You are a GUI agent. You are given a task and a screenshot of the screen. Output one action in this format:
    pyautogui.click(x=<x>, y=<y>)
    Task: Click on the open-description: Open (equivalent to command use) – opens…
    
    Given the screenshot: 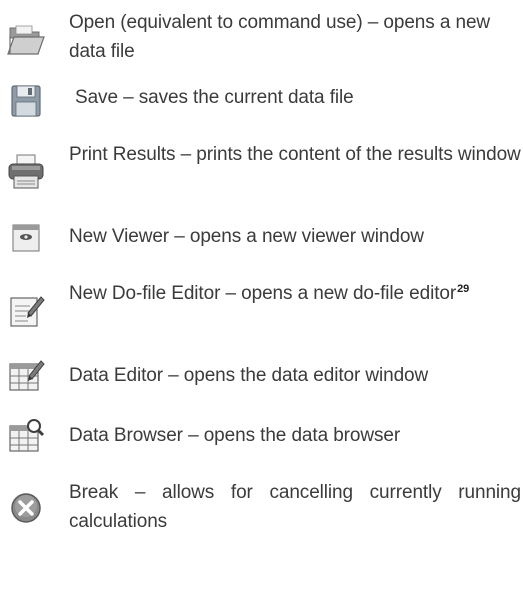 What is the action you would take?
    pyautogui.click(x=280, y=37)
    